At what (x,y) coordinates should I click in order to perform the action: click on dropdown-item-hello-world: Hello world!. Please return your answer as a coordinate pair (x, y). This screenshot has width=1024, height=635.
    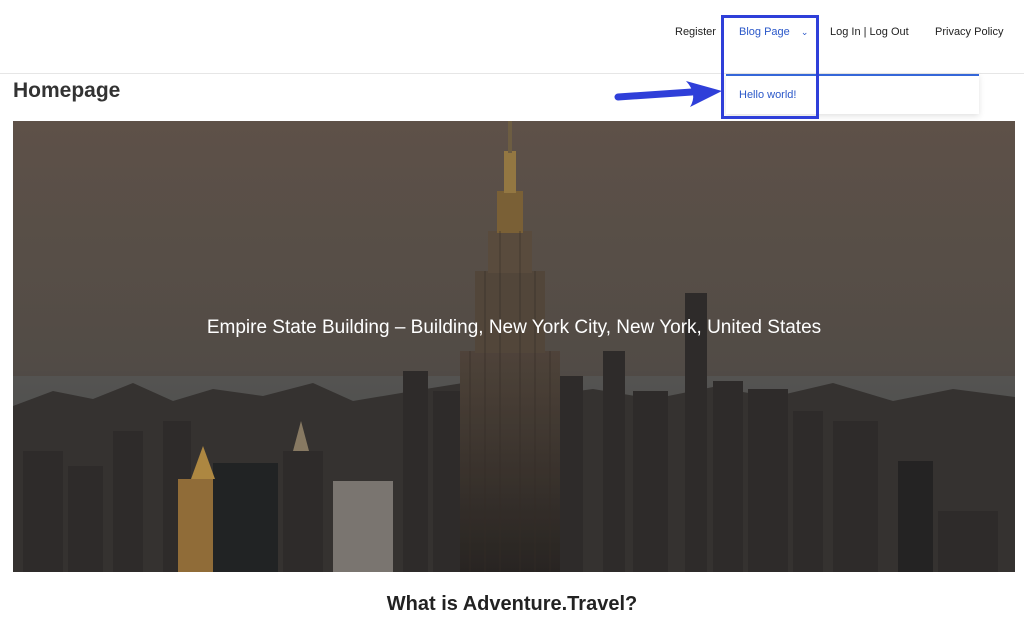
    Looking at the image, I should click on (767, 95).